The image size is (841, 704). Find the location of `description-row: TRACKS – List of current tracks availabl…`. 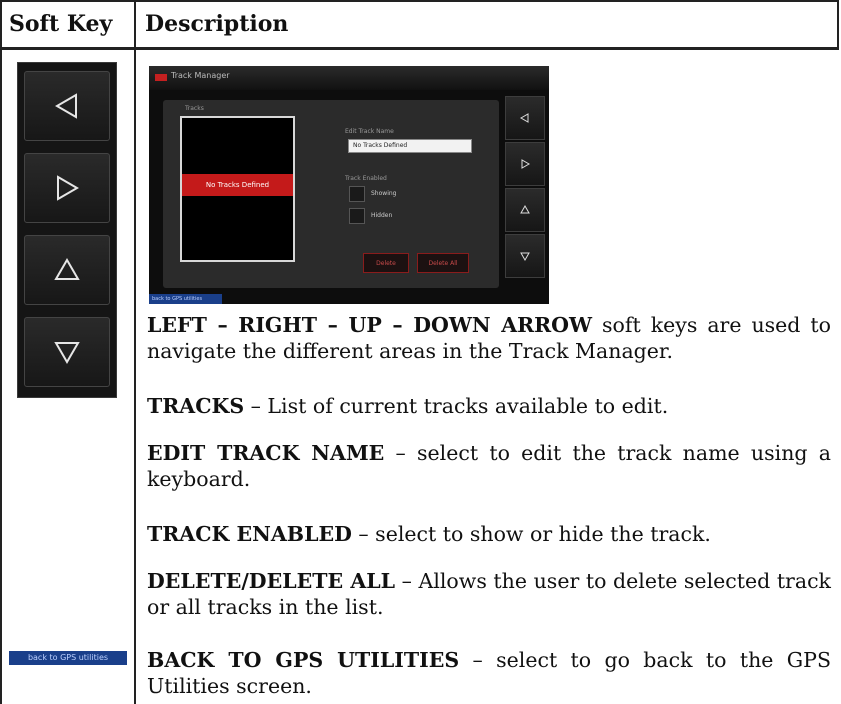

description-row: TRACKS – List of current tracks availabl… is located at coordinates (489, 406).